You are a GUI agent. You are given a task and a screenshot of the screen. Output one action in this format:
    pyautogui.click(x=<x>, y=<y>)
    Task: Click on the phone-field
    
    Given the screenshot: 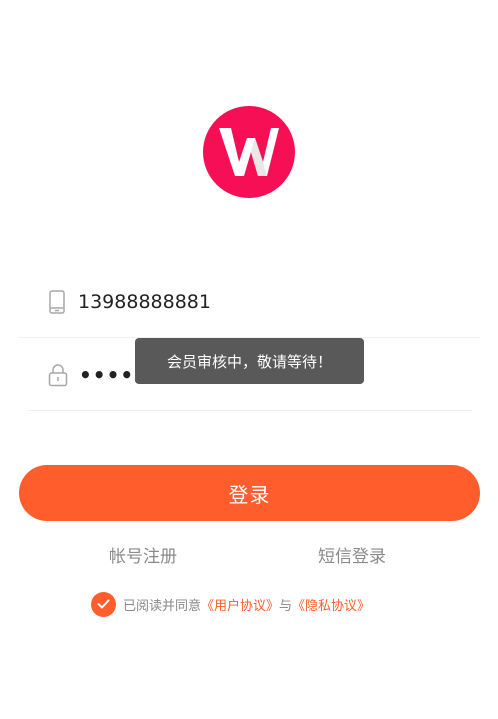 What is the action you would take?
    pyautogui.click(x=249, y=302)
    